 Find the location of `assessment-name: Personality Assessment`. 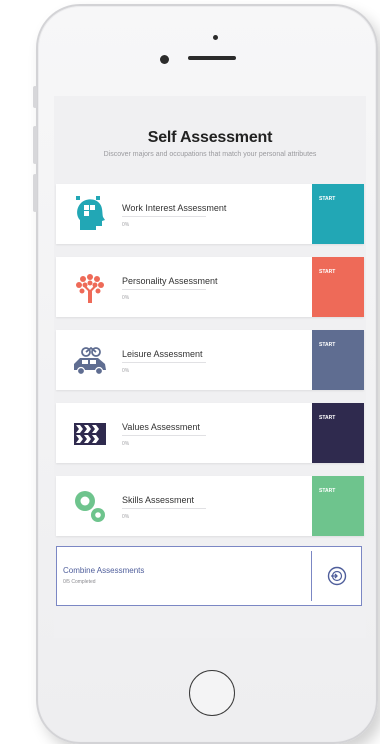

assessment-name: Personality Assessment is located at coordinates (170, 281).